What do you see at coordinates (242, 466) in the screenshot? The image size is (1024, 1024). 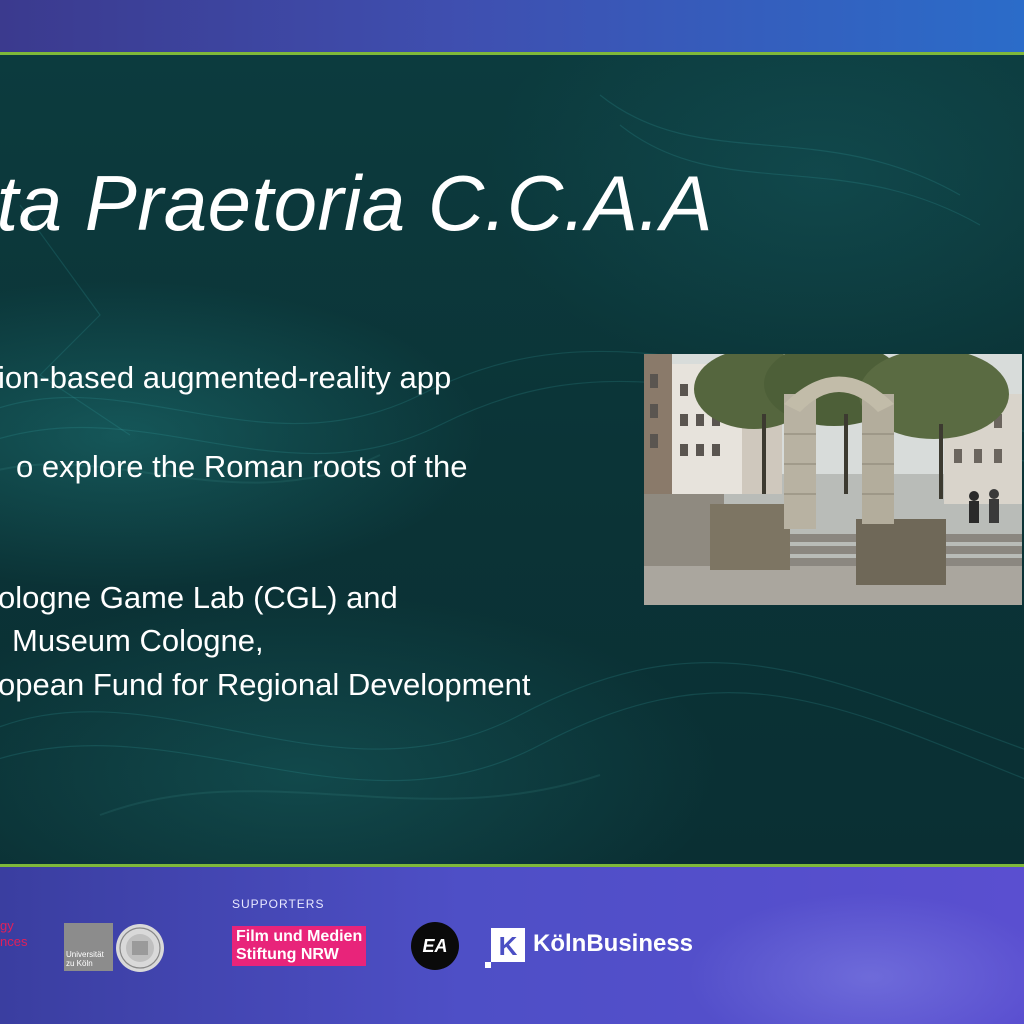 I see `bullet-text-line-2: o explore the Roman roots of the` at bounding box center [242, 466].